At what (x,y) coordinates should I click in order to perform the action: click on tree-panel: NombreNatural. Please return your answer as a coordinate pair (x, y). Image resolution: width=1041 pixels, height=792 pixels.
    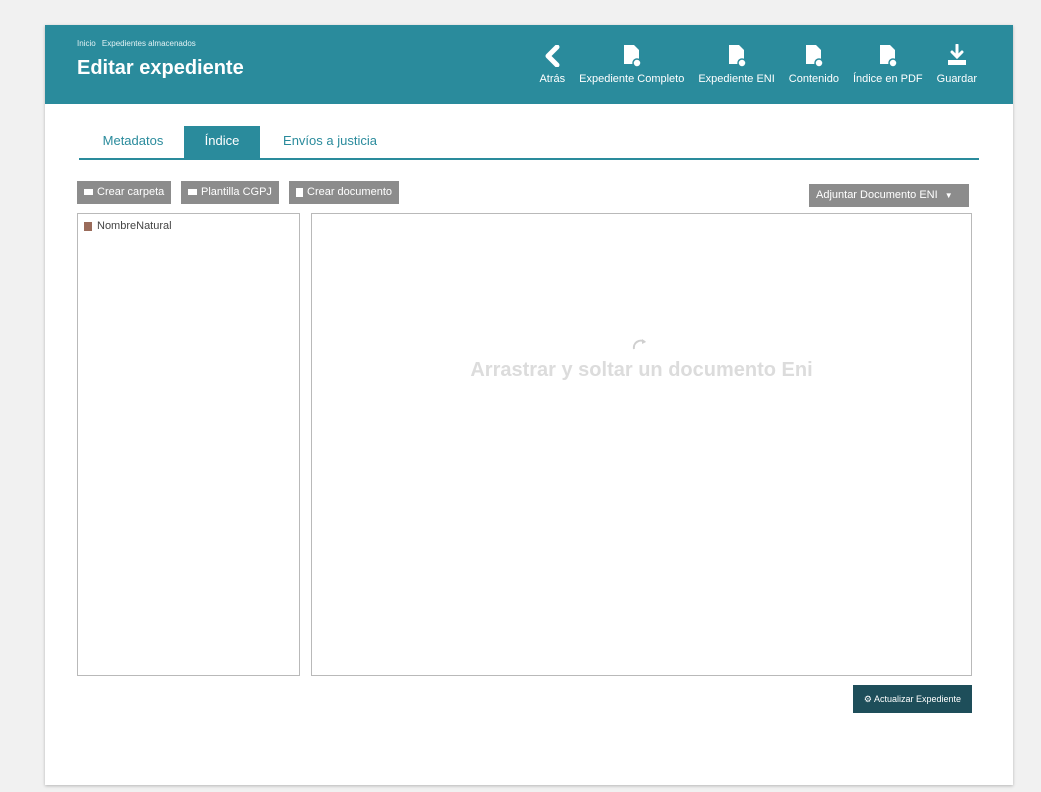
    Looking at the image, I should click on (188, 444).